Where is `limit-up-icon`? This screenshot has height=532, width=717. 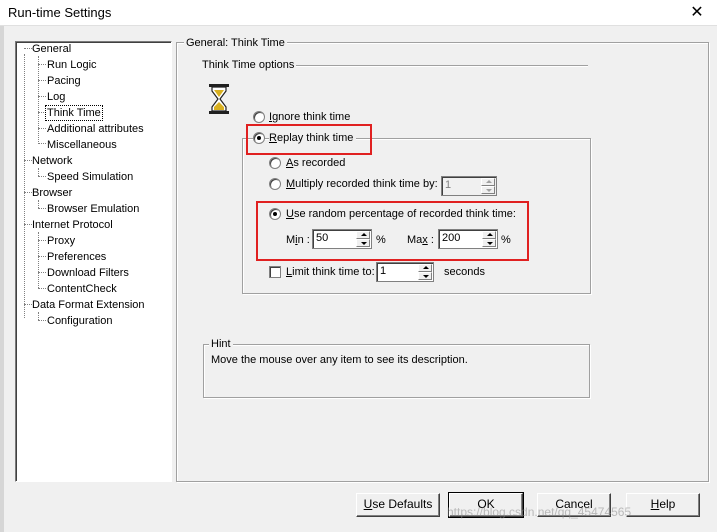
limit-up-icon is located at coordinates (425, 268).